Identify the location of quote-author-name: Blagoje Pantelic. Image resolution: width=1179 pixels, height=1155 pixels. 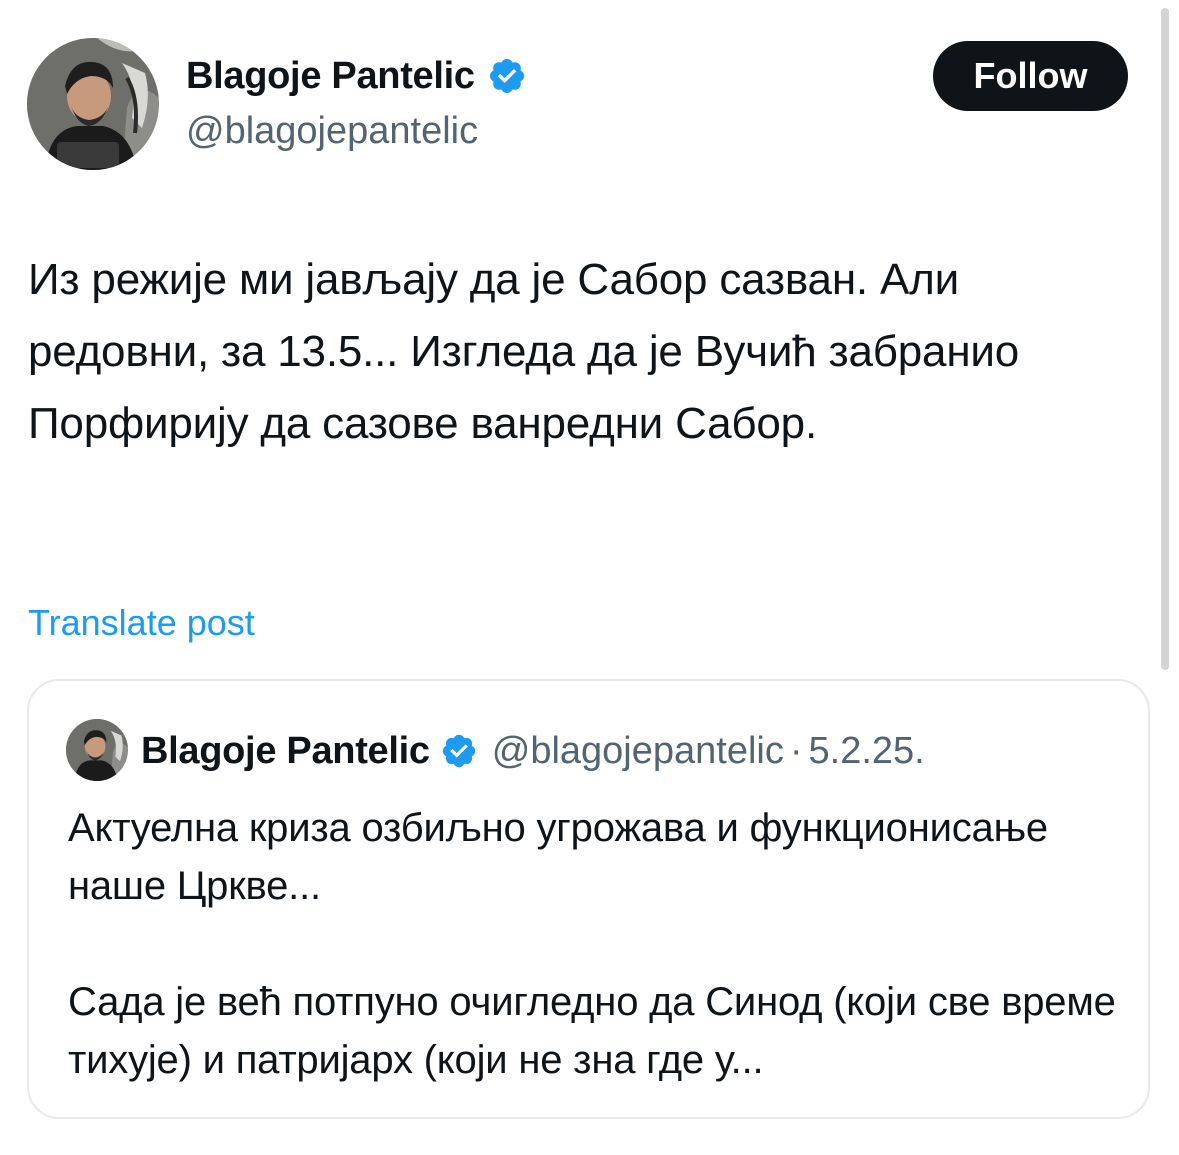
(285, 751).